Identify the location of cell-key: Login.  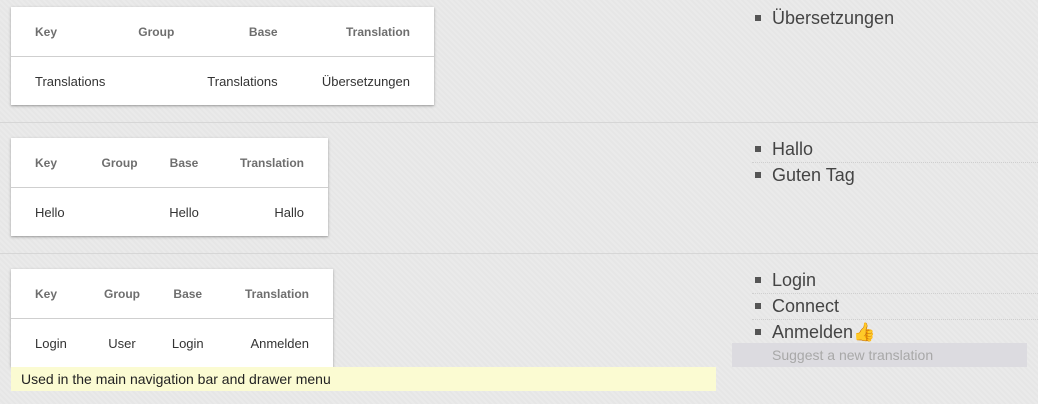
(51, 343).